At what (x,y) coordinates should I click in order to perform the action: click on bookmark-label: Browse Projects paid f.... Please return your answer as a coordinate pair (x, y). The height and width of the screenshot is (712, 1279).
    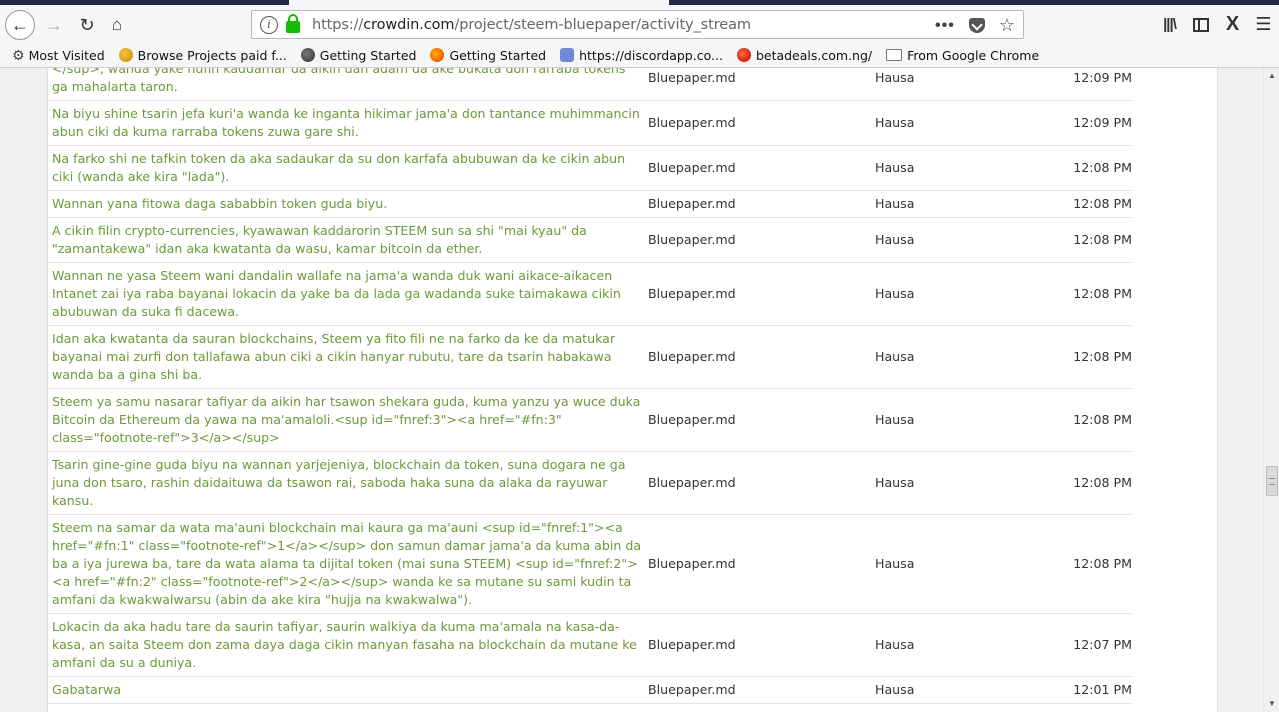
    Looking at the image, I should click on (212, 55).